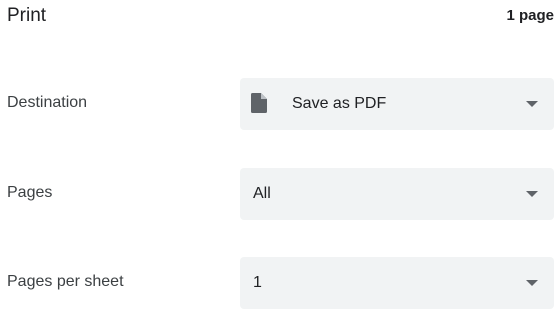 Image resolution: width=554 pixels, height=309 pixels. Describe the element at coordinates (339, 103) in the screenshot. I see `destination-value: Save as PDF` at that location.